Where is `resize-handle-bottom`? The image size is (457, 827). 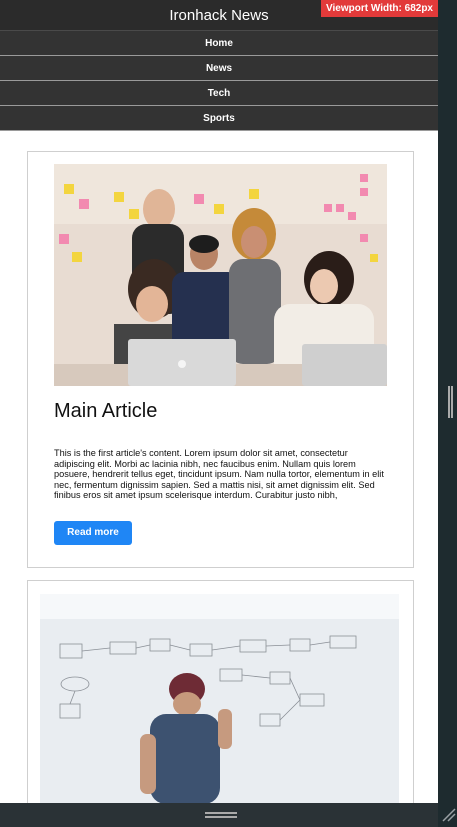
resize-handle-bottom is located at coordinates (221, 815).